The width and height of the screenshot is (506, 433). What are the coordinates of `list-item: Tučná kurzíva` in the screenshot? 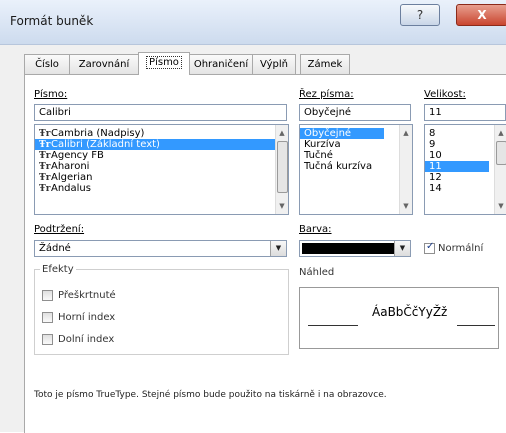 It's located at (356, 166).